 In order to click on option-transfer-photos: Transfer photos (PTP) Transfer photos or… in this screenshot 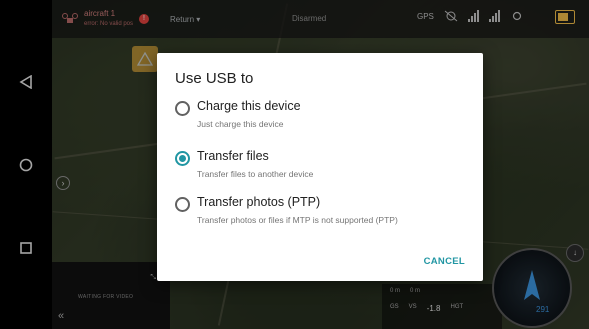, I will do `click(323, 216)`.